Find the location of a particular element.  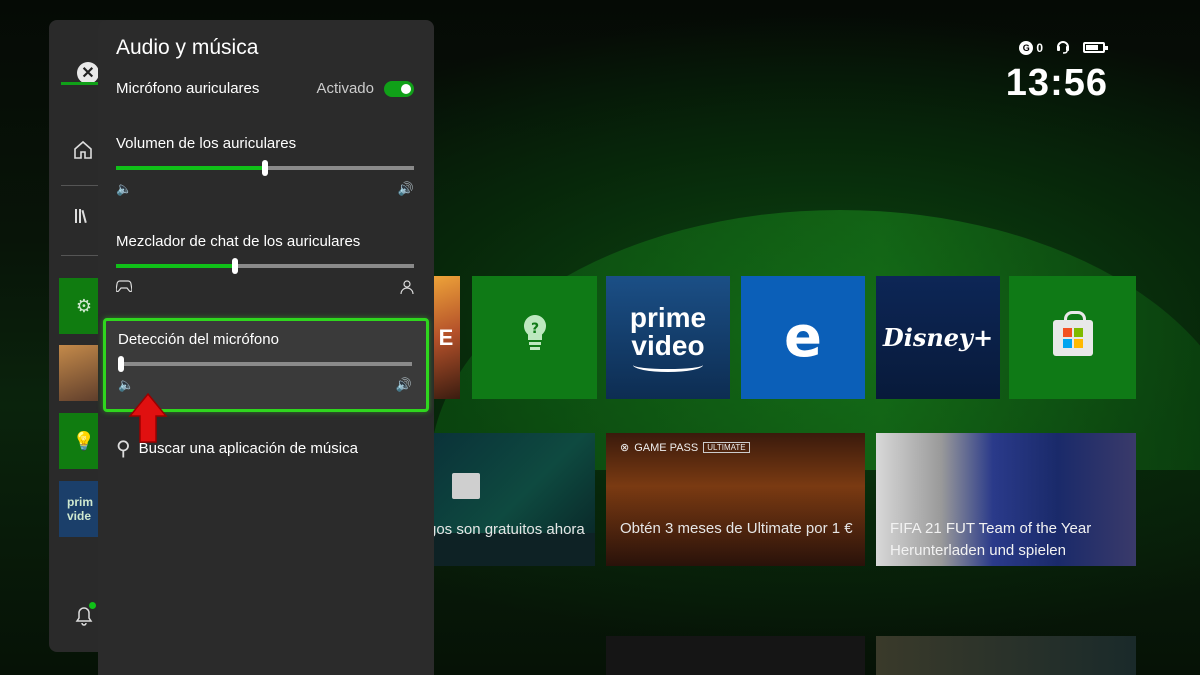

tile-edge: e is located at coordinates (803, 337).